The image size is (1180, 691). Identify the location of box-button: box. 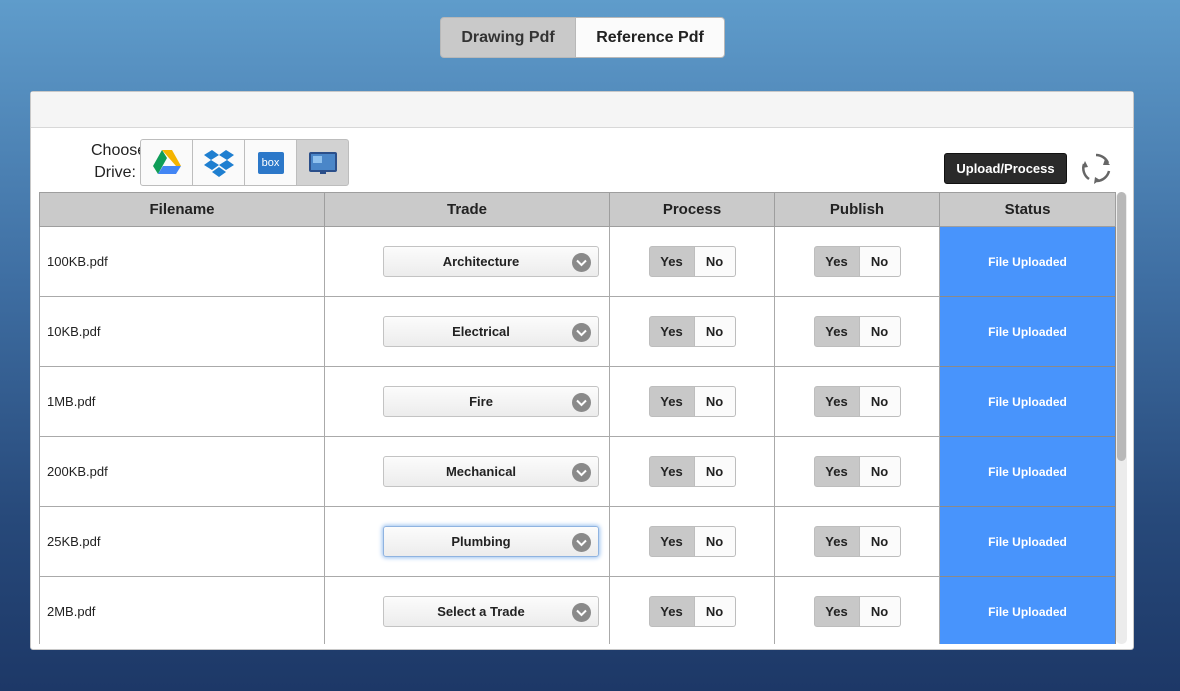
(270, 162).